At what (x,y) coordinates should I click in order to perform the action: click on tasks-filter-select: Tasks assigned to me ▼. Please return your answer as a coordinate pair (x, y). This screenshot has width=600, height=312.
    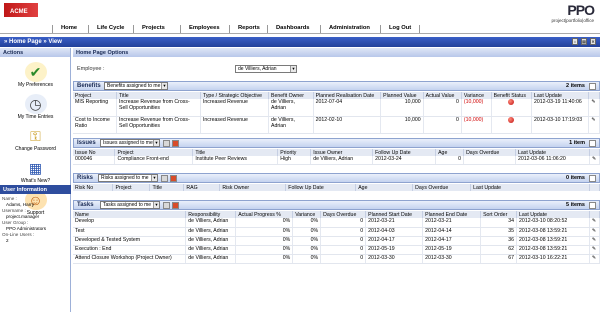
    Looking at the image, I should click on (130, 205).